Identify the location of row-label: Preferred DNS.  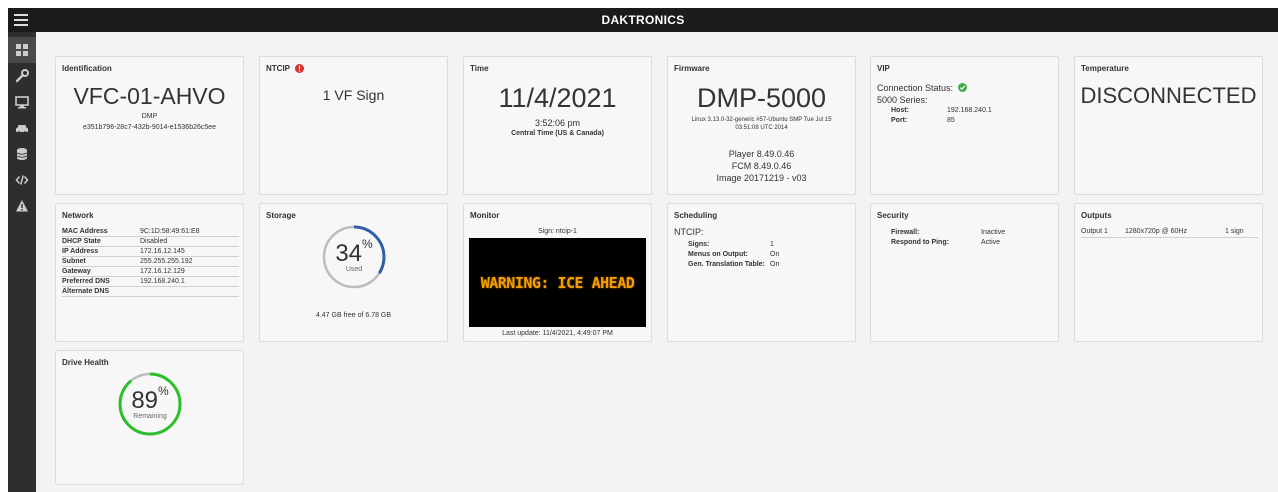
(86, 281).